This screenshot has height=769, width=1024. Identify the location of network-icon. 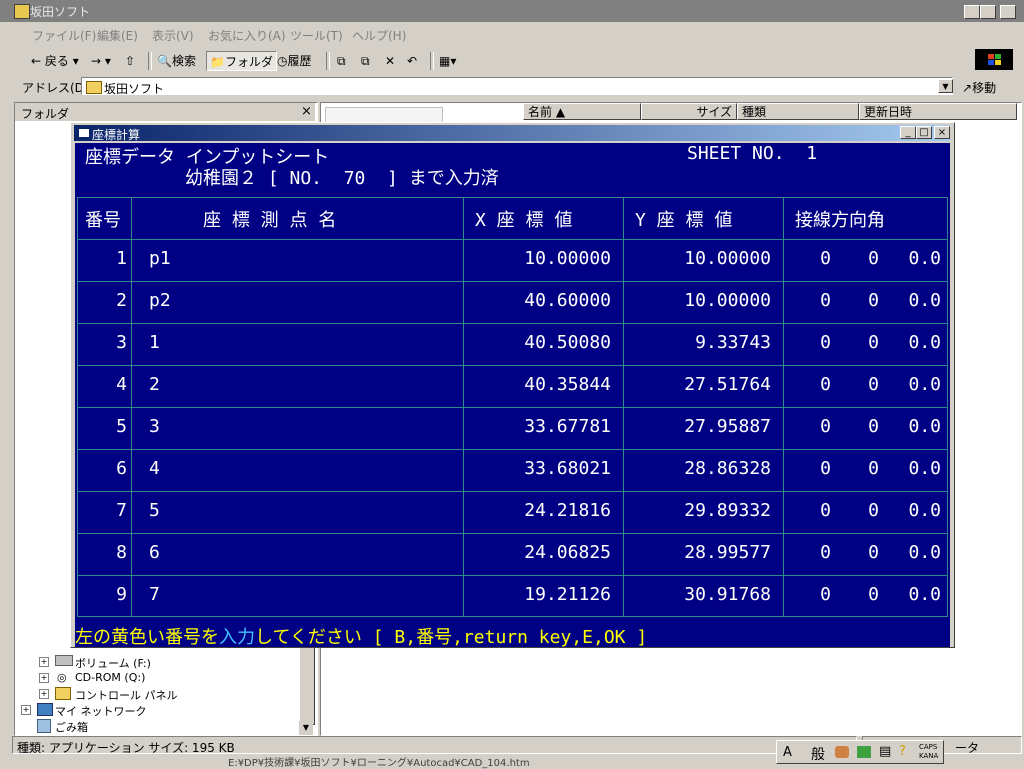
(45, 709).